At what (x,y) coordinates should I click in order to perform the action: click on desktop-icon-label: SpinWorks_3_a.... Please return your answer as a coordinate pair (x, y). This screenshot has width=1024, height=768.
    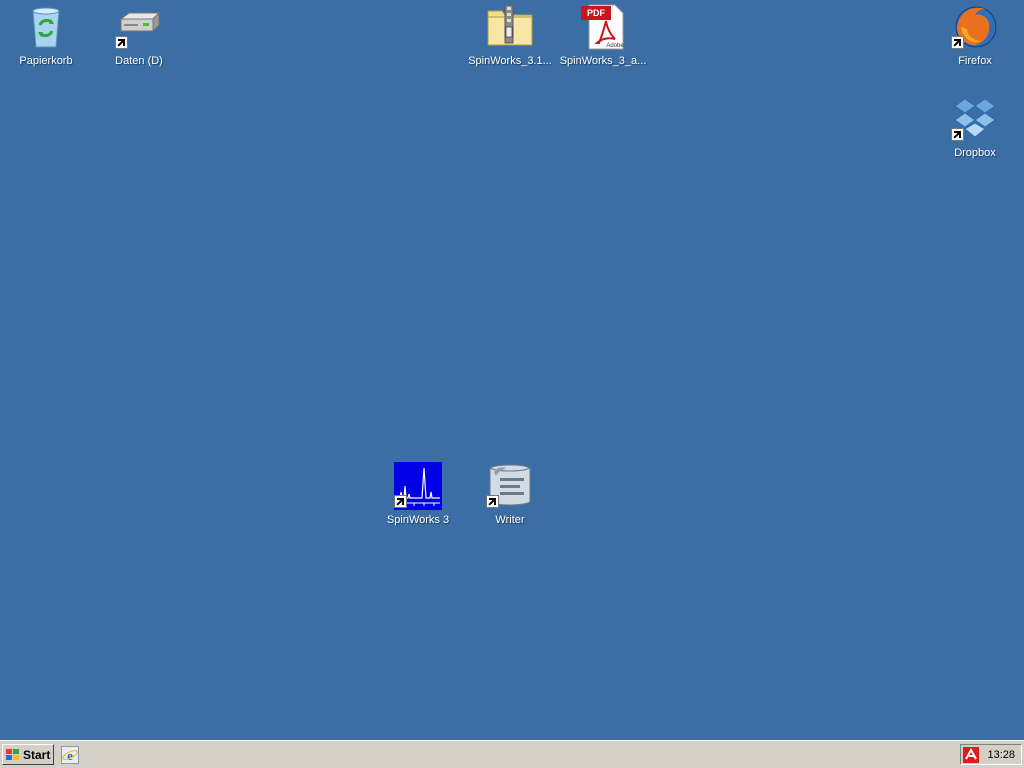
    Looking at the image, I should click on (603, 61).